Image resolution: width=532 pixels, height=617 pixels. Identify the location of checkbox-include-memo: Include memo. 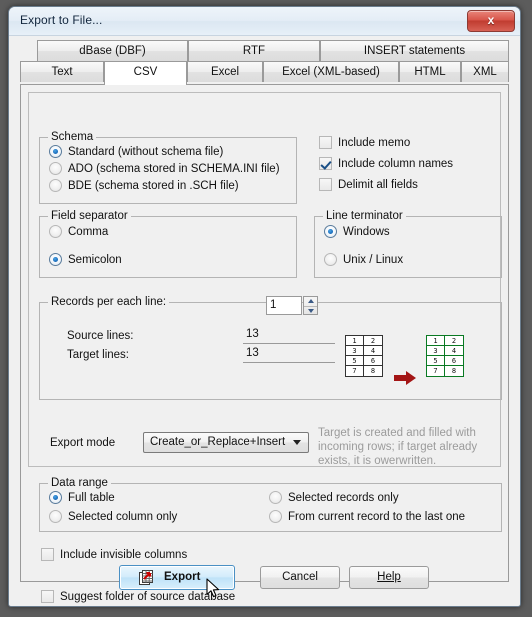
(364, 142).